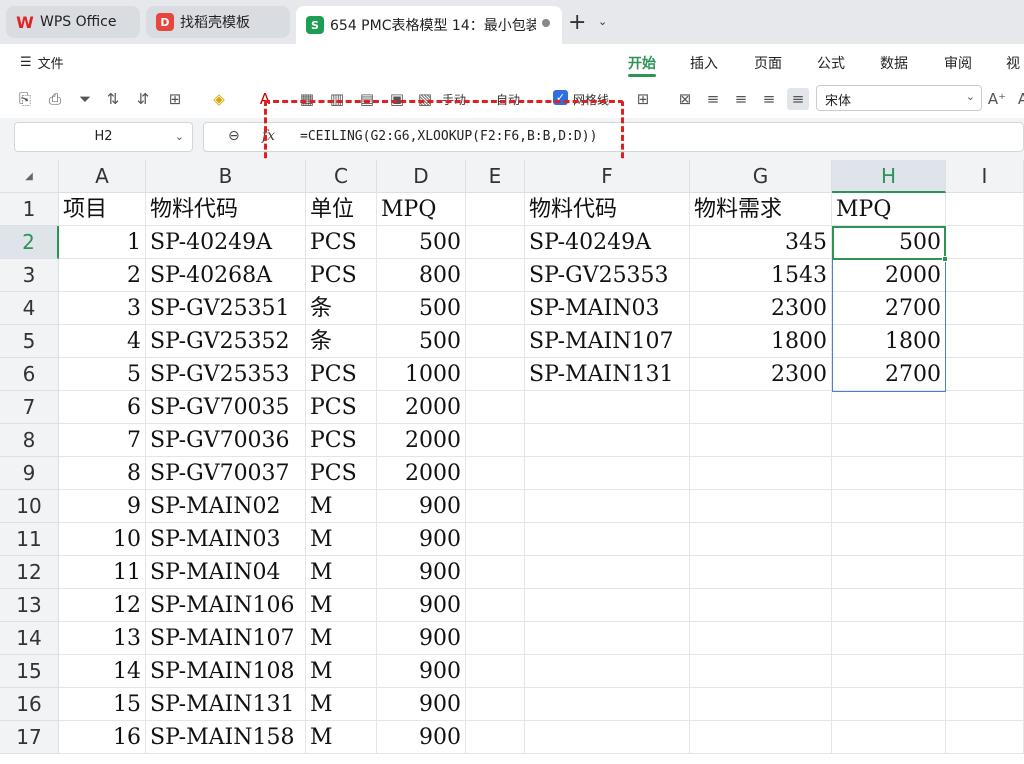 This screenshot has width=1024, height=764. What do you see at coordinates (761, 374) in the screenshot?
I see `cell-g6: 2300` at bounding box center [761, 374].